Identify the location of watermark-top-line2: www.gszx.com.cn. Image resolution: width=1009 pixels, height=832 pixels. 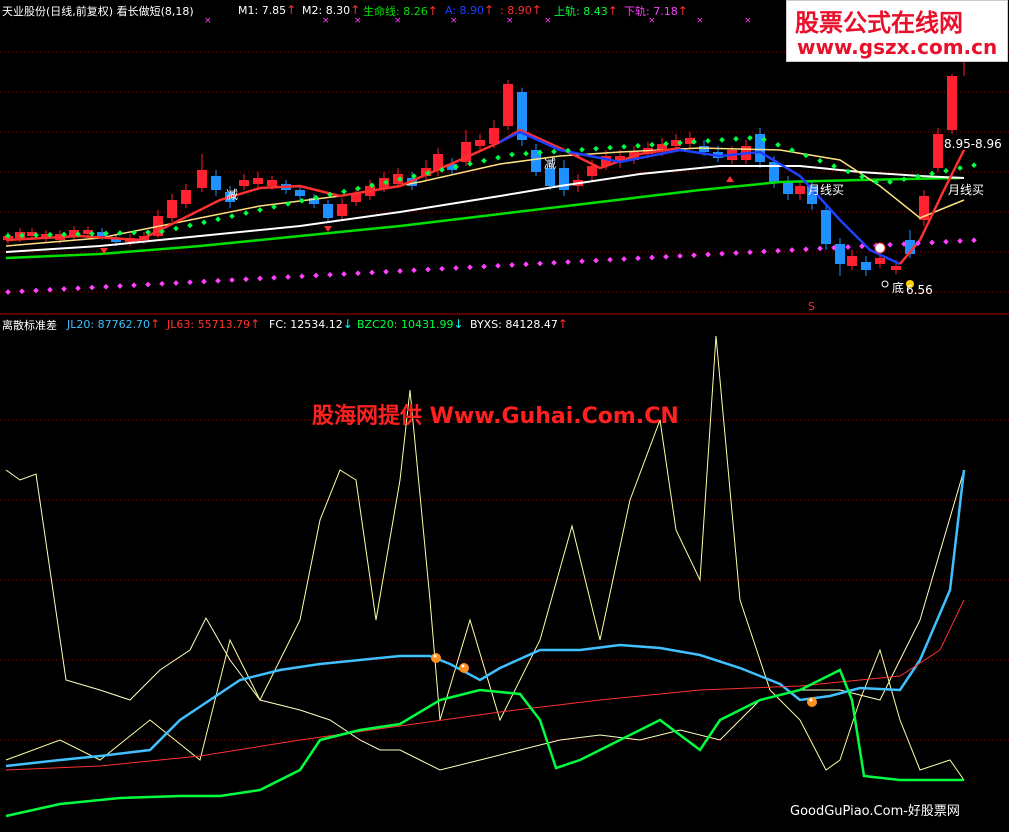
(897, 47).